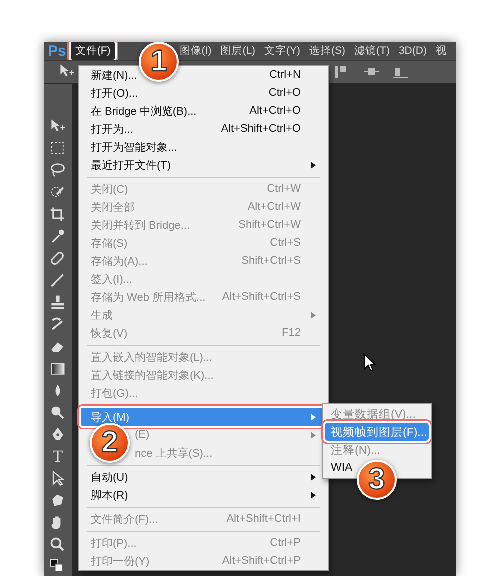 The height and width of the screenshot is (576, 500). Describe the element at coordinates (400, 72) in the screenshot. I see `align-icon` at that location.